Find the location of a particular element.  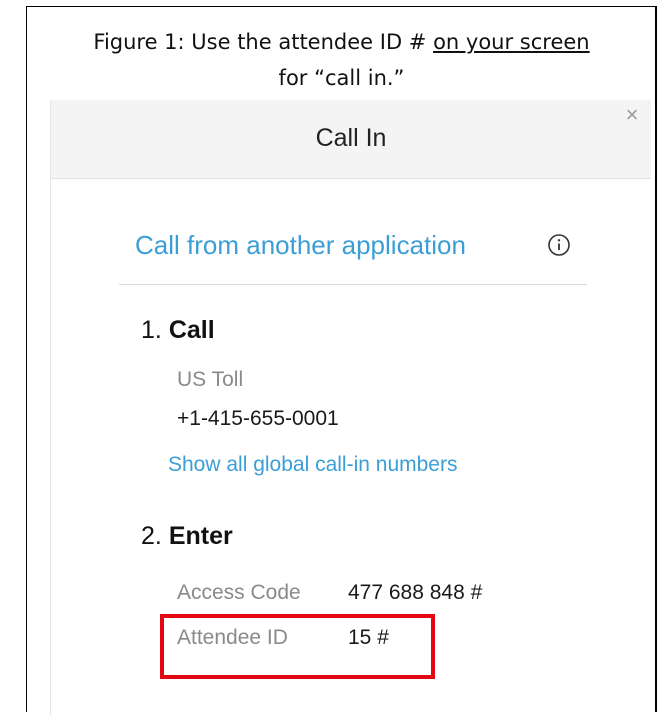

info-icon is located at coordinates (559, 245).